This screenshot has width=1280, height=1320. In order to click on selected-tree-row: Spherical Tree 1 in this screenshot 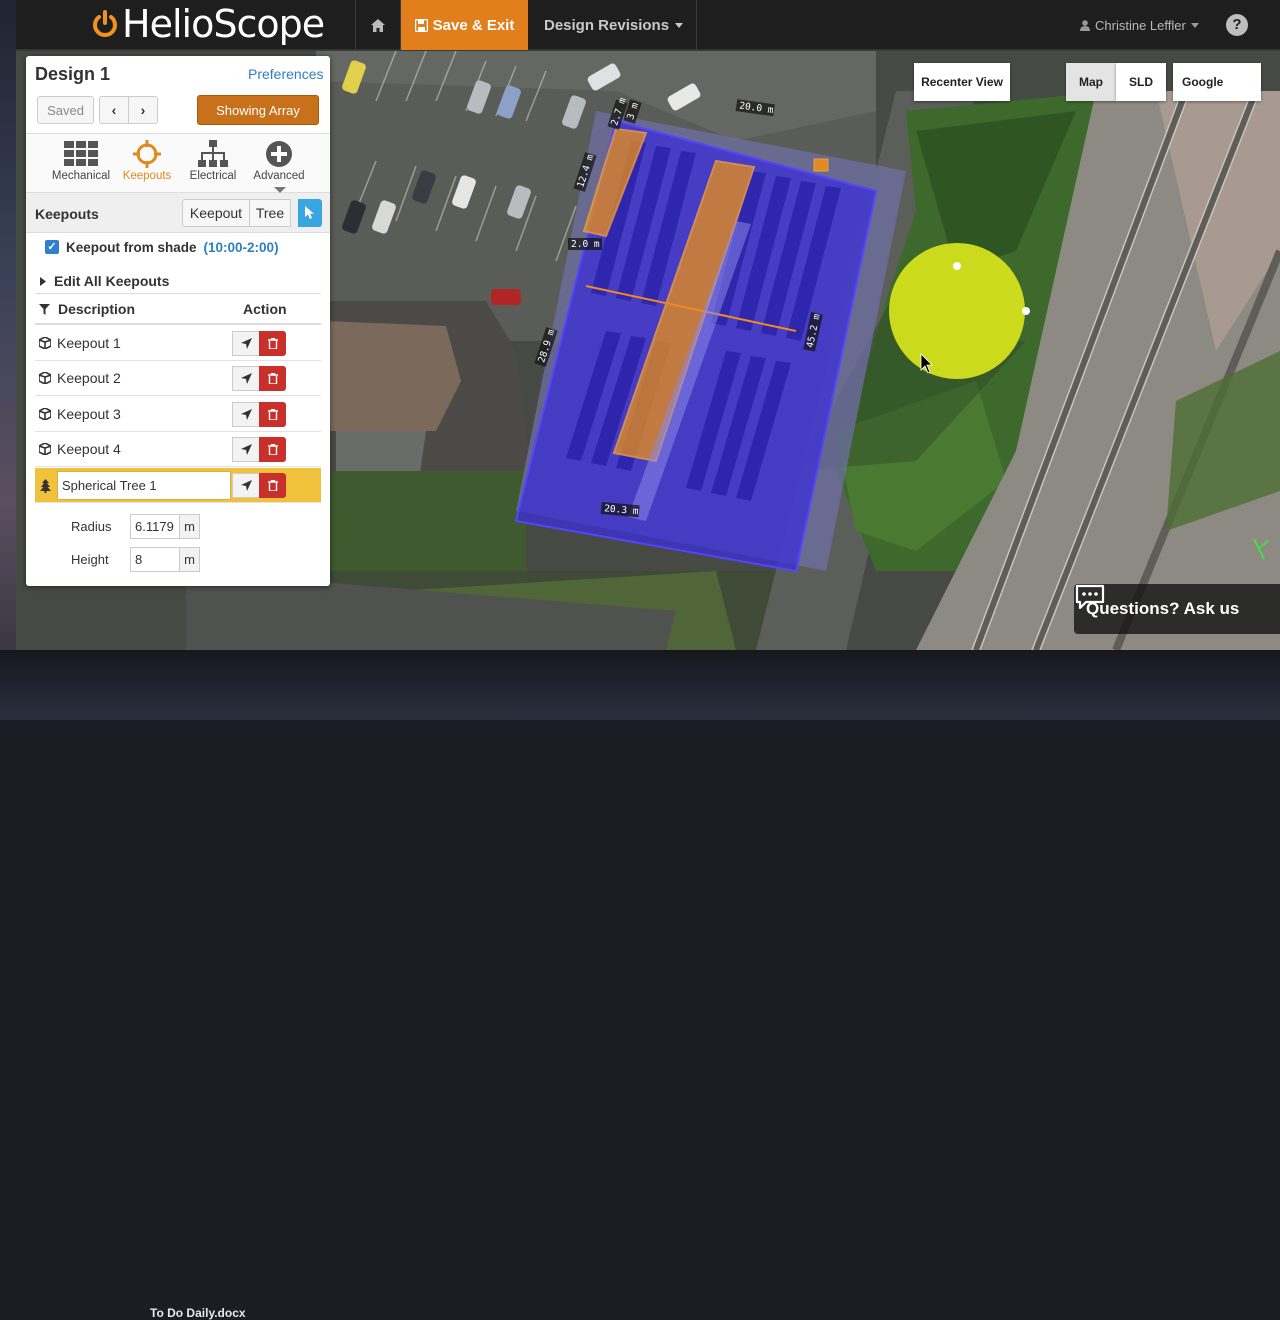, I will do `click(178, 485)`.